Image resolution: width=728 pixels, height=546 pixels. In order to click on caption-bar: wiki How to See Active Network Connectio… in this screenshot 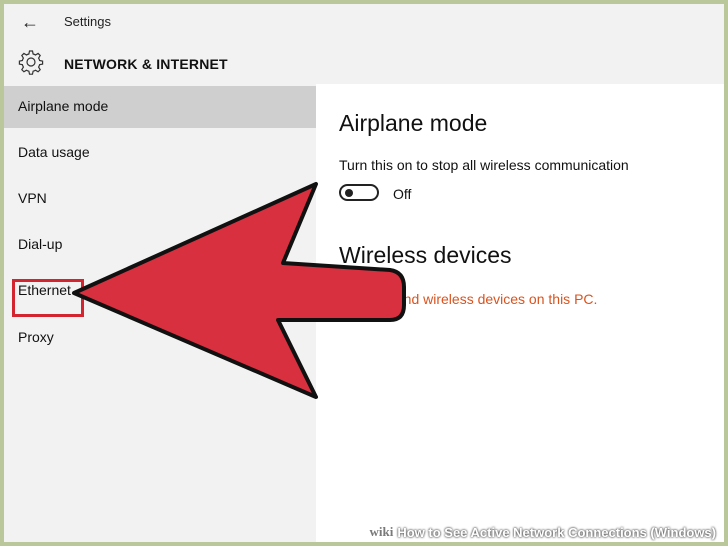, I will do `click(532, 532)`.